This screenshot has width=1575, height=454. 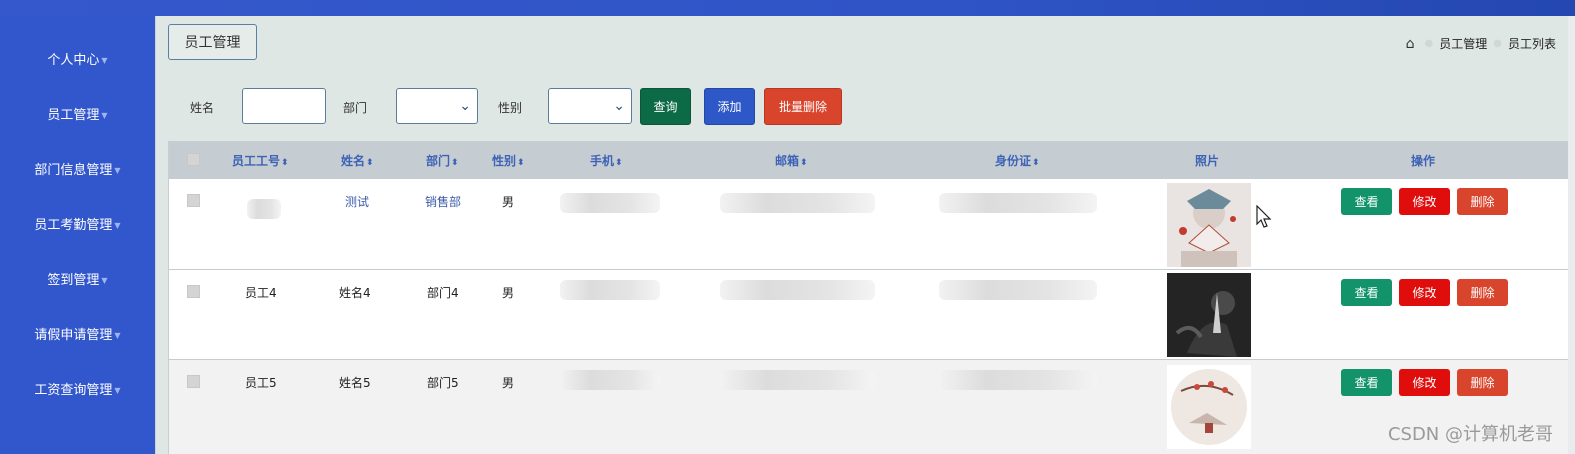 What do you see at coordinates (443, 293) in the screenshot?
I see `cell-dept: 部门4` at bounding box center [443, 293].